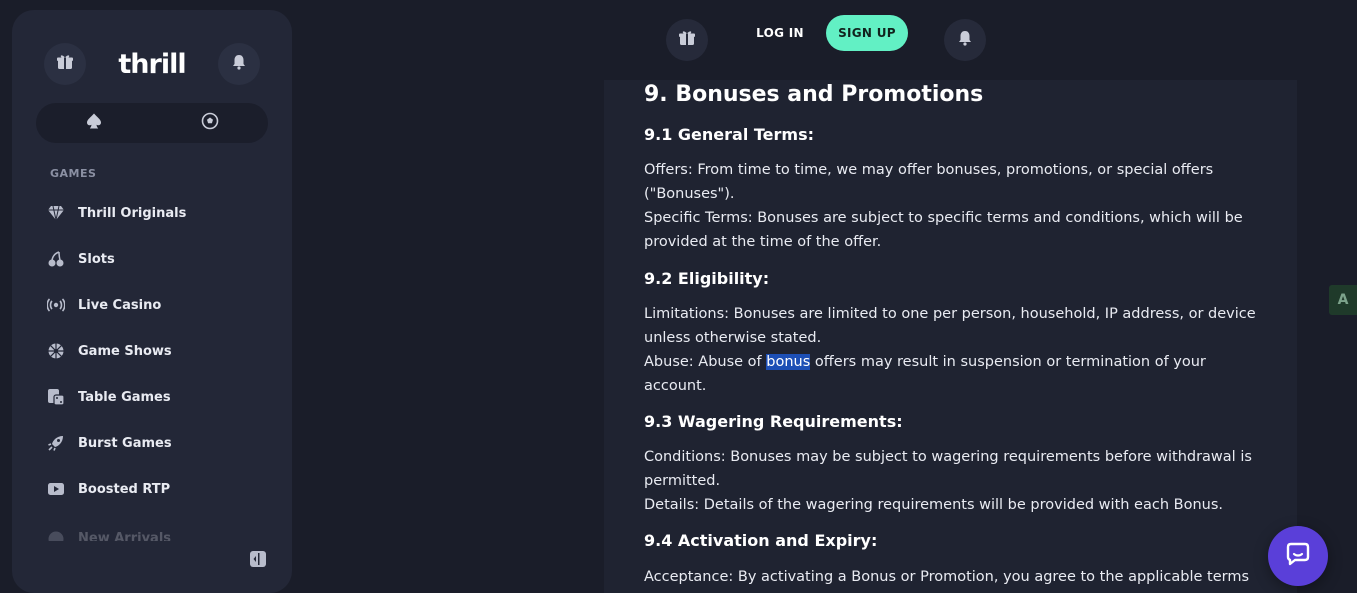 The height and width of the screenshot is (593, 1357). What do you see at coordinates (761, 540) in the screenshot?
I see `subsection-heading-activation: 9.4 Activation and Expiry:` at bounding box center [761, 540].